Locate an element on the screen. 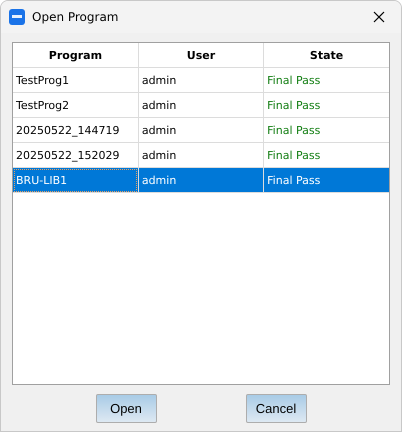  column-header: User is located at coordinates (201, 55).